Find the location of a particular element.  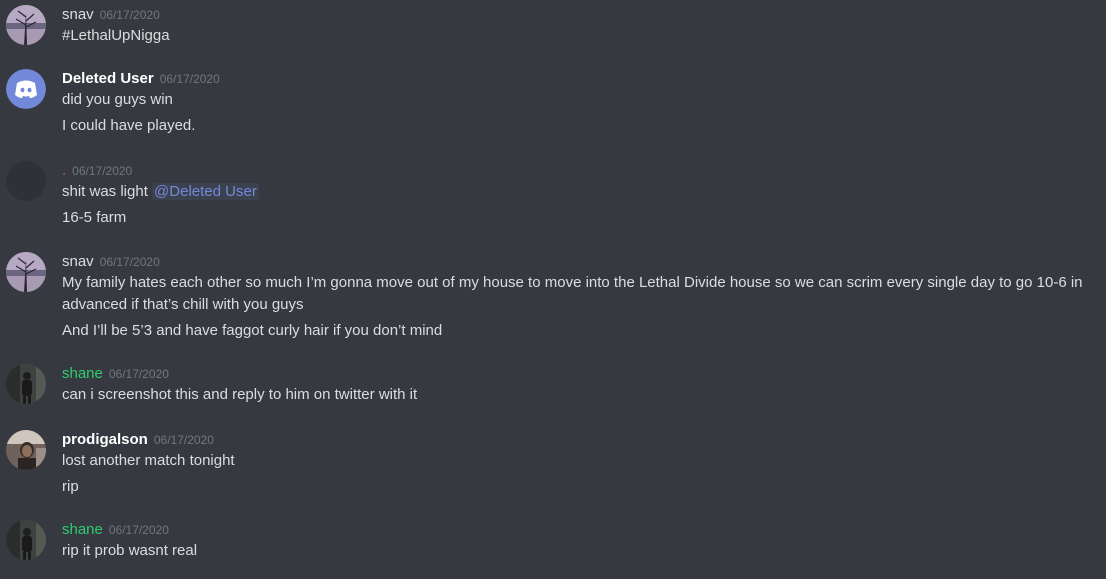

message-text: rip it prob wasnt real is located at coordinates (130, 550).